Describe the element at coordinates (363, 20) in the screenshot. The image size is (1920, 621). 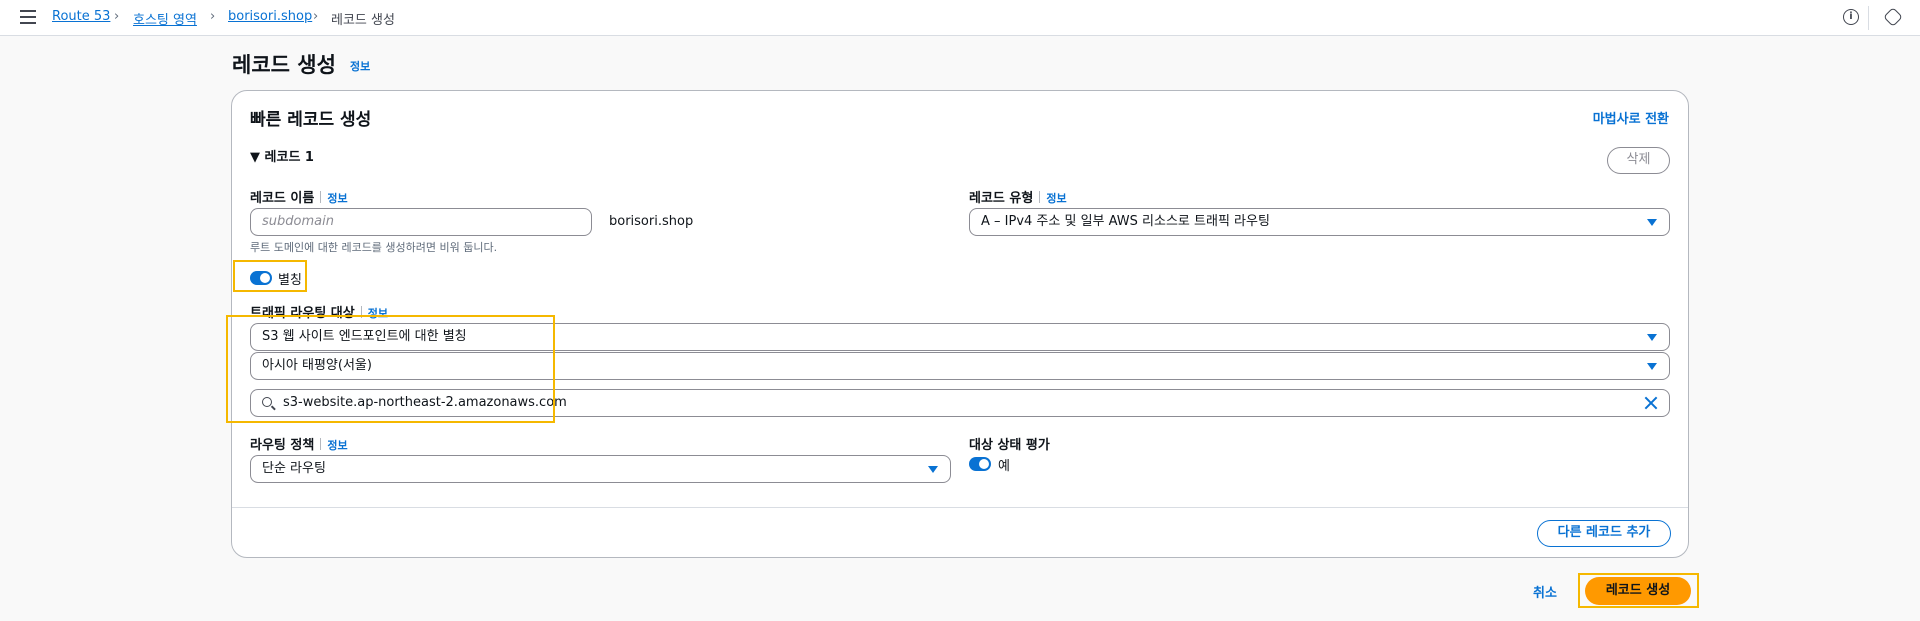
I see `breadcrumb-current: 레코드 생성` at that location.